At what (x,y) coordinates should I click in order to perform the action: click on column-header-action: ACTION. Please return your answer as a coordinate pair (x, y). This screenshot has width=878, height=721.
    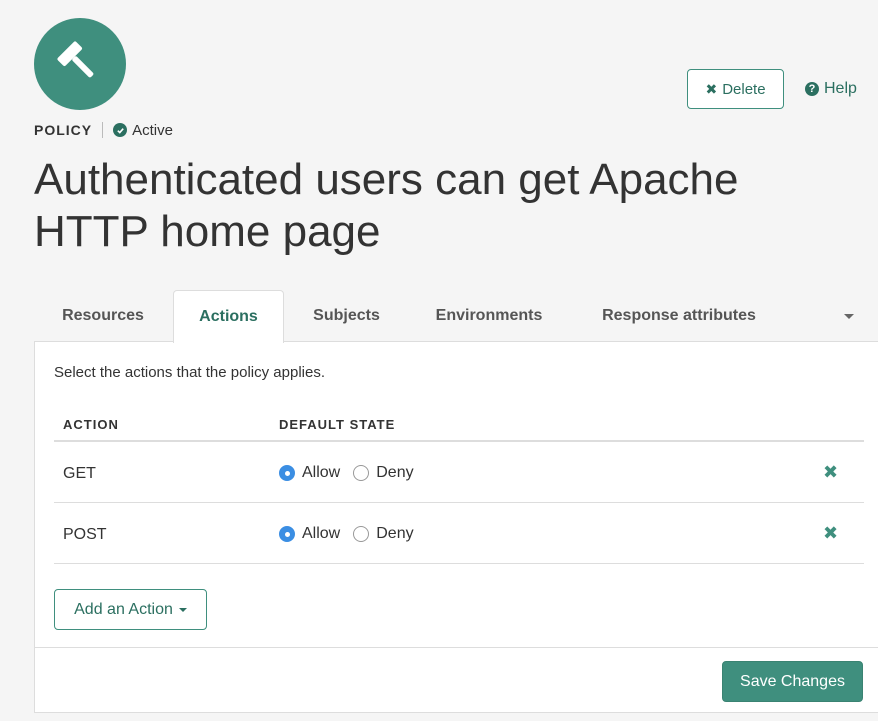
    Looking at the image, I should click on (91, 424).